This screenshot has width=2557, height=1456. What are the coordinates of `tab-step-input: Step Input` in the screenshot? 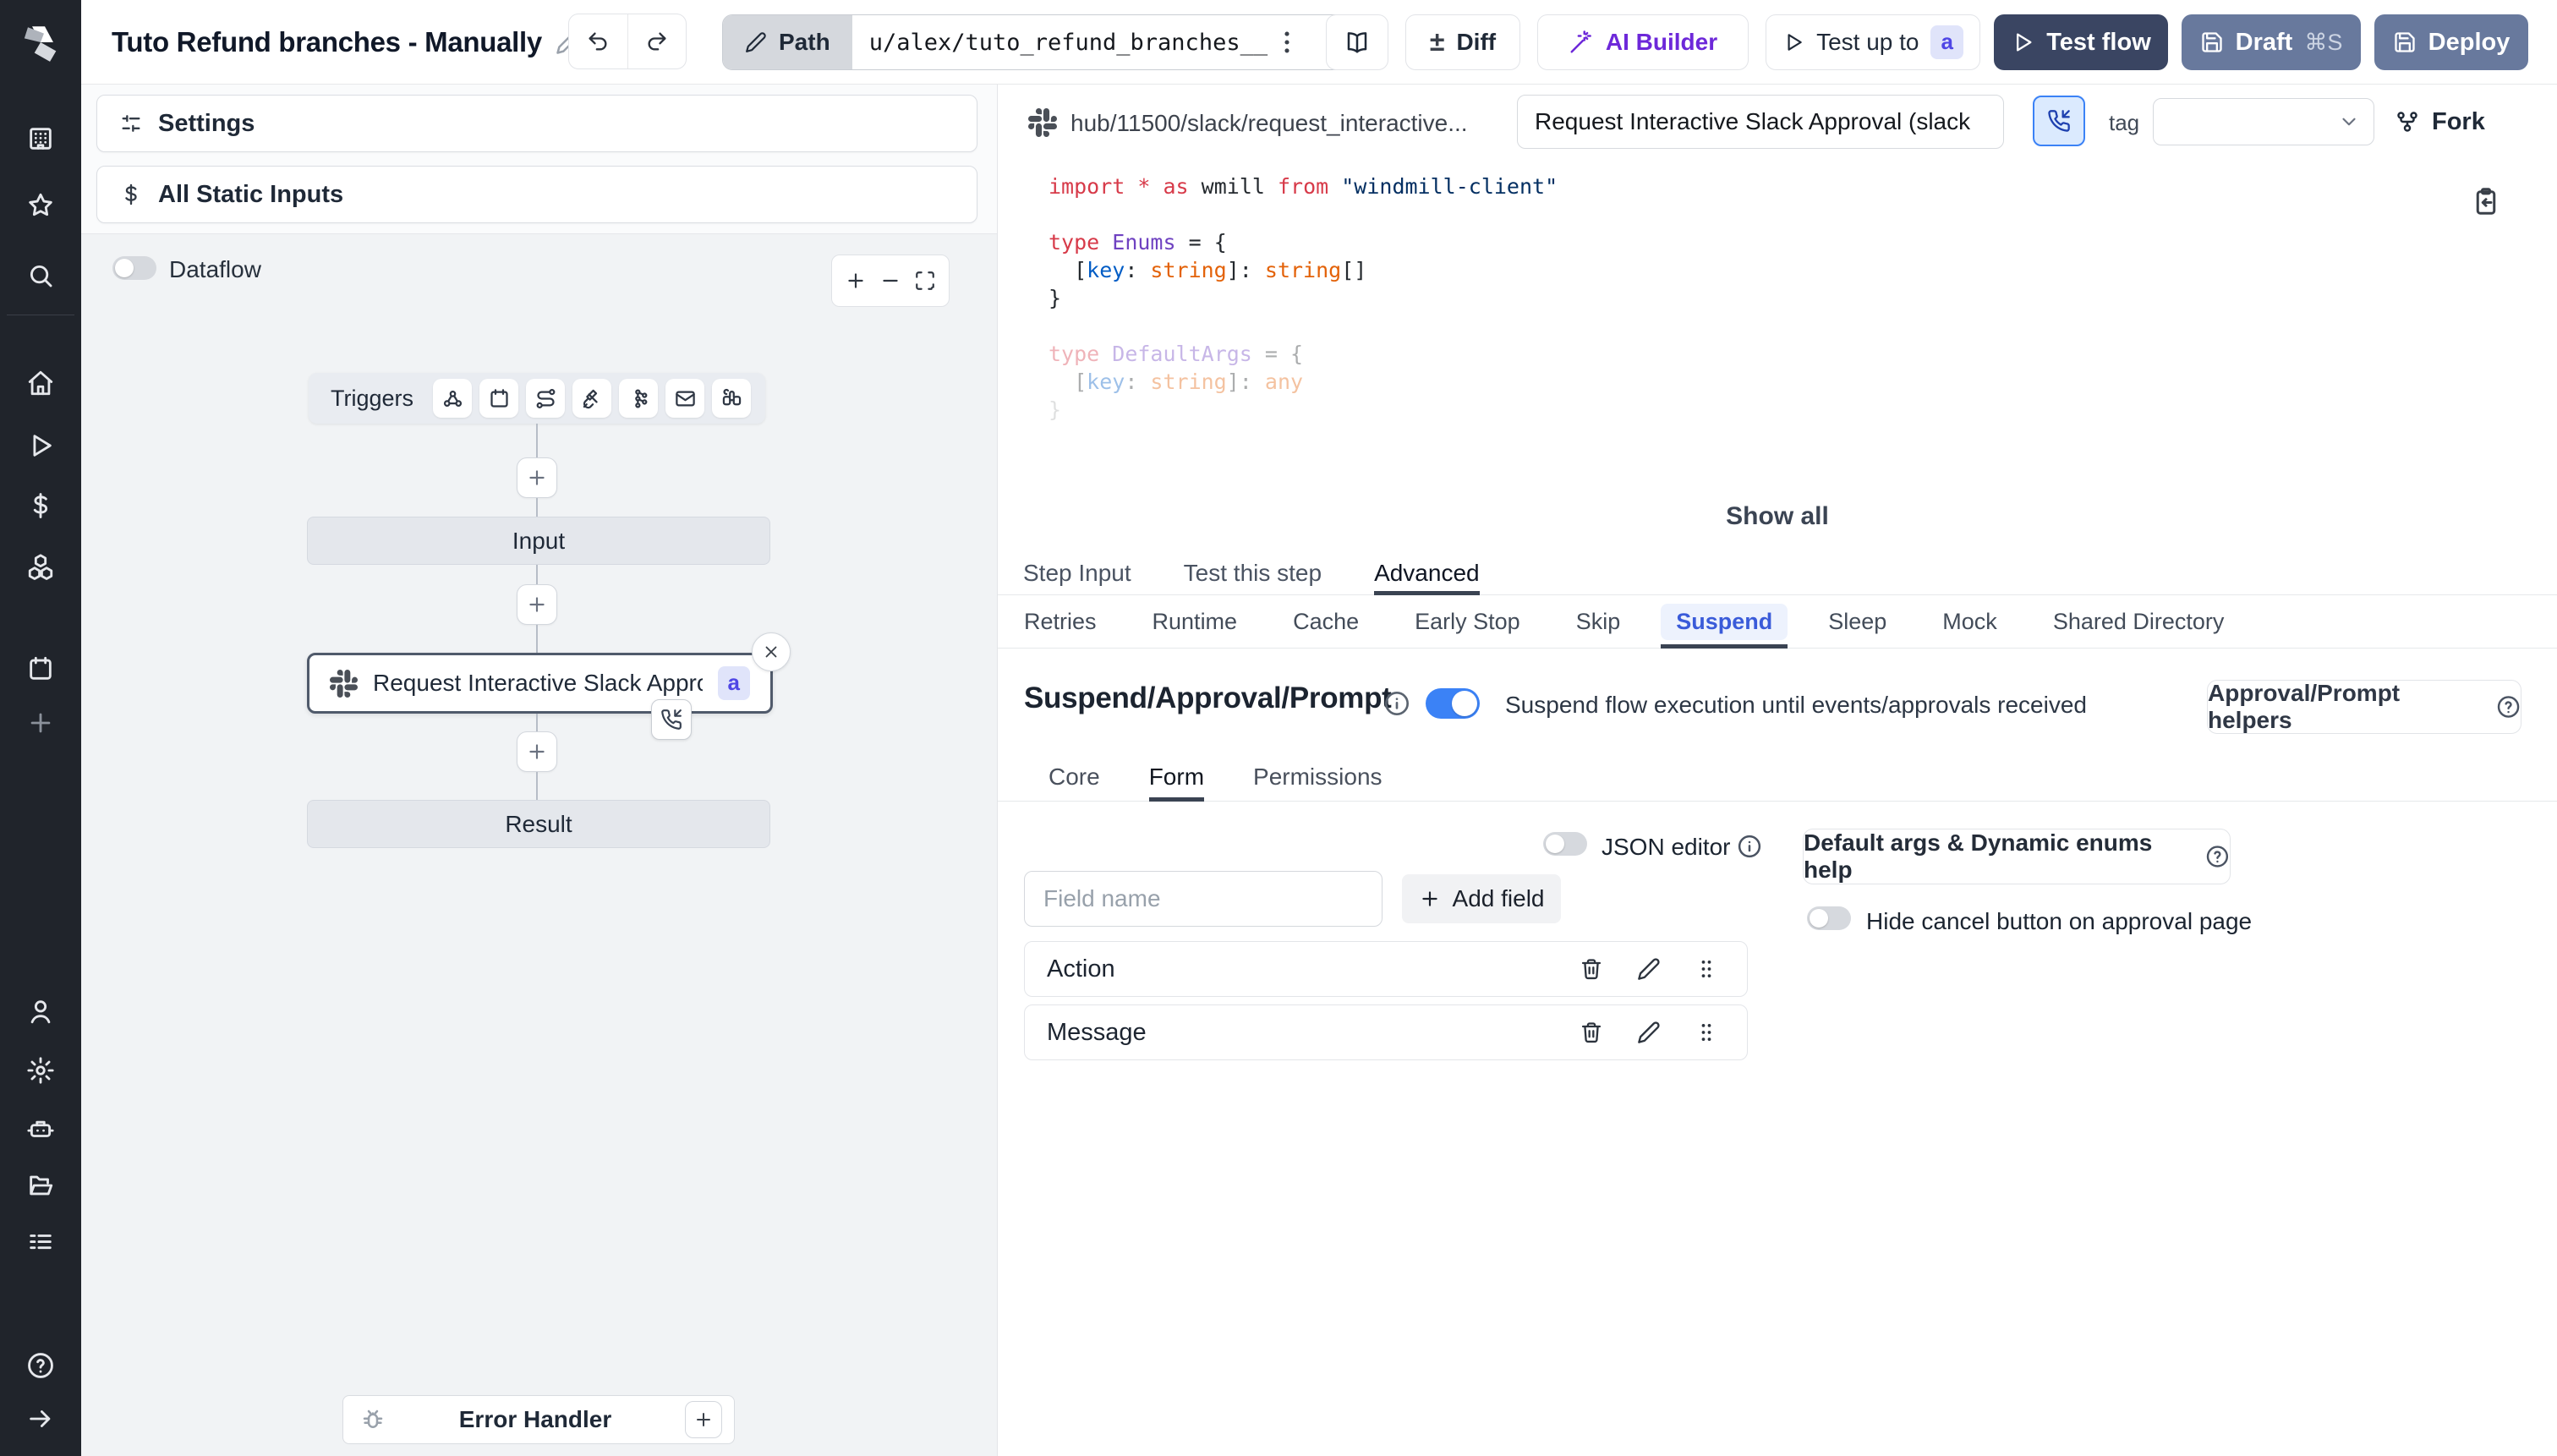 It's located at (1077, 573).